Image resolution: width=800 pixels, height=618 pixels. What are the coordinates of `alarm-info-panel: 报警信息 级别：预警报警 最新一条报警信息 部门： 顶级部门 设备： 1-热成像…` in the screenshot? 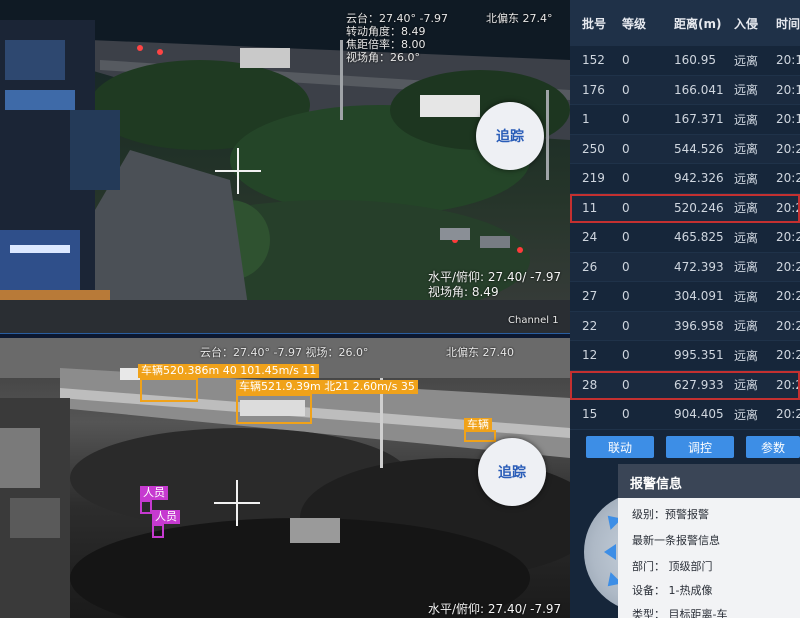 It's located at (709, 541).